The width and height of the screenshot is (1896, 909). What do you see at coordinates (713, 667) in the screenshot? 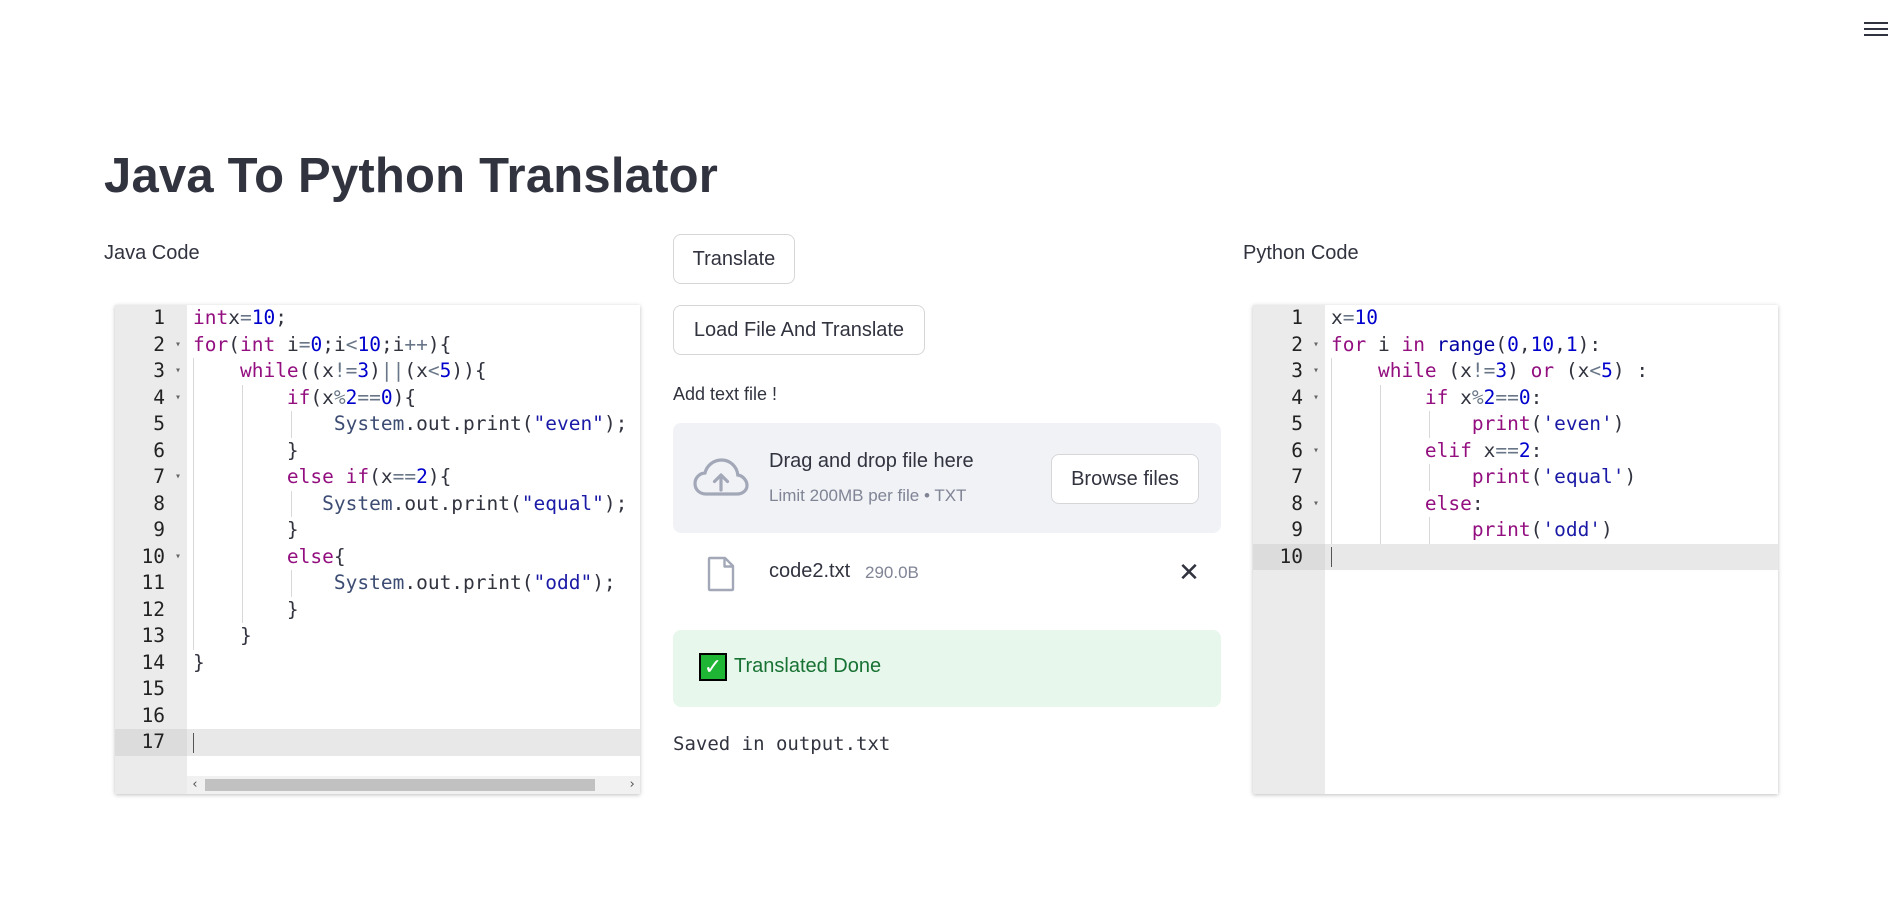
I see `check-mark-icon: ✓` at bounding box center [713, 667].